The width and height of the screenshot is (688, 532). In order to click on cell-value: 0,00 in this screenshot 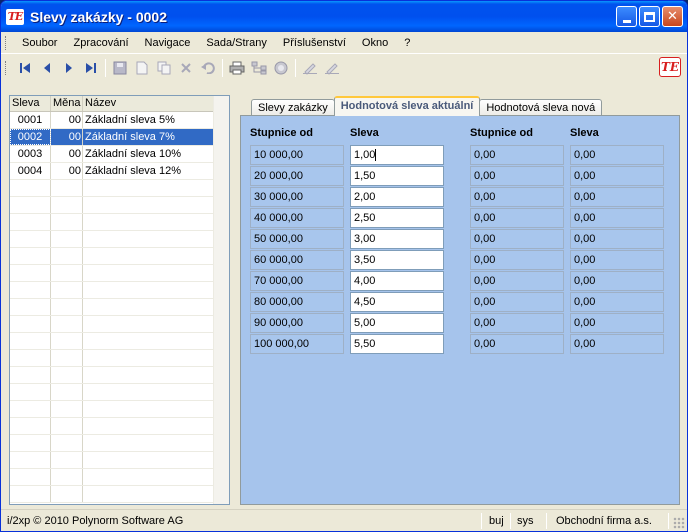, I will do `click(585, 197)`.